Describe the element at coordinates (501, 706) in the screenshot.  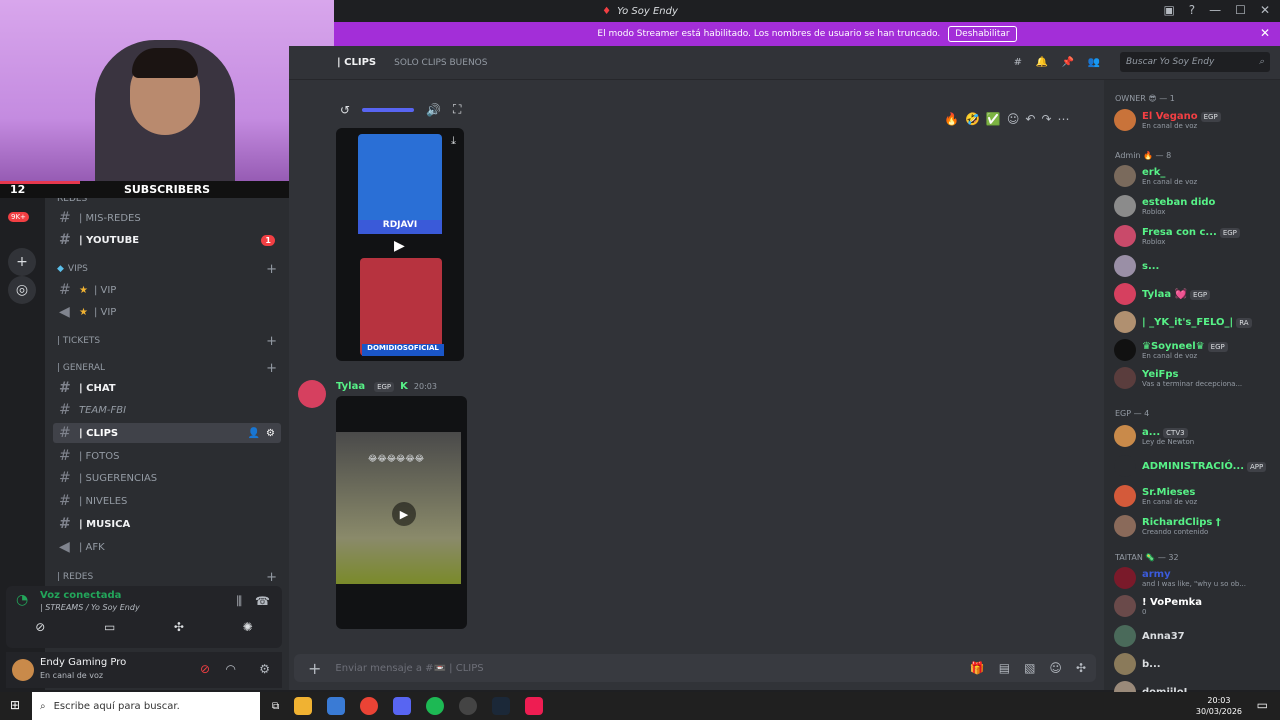
I see `steam-icon` at that location.